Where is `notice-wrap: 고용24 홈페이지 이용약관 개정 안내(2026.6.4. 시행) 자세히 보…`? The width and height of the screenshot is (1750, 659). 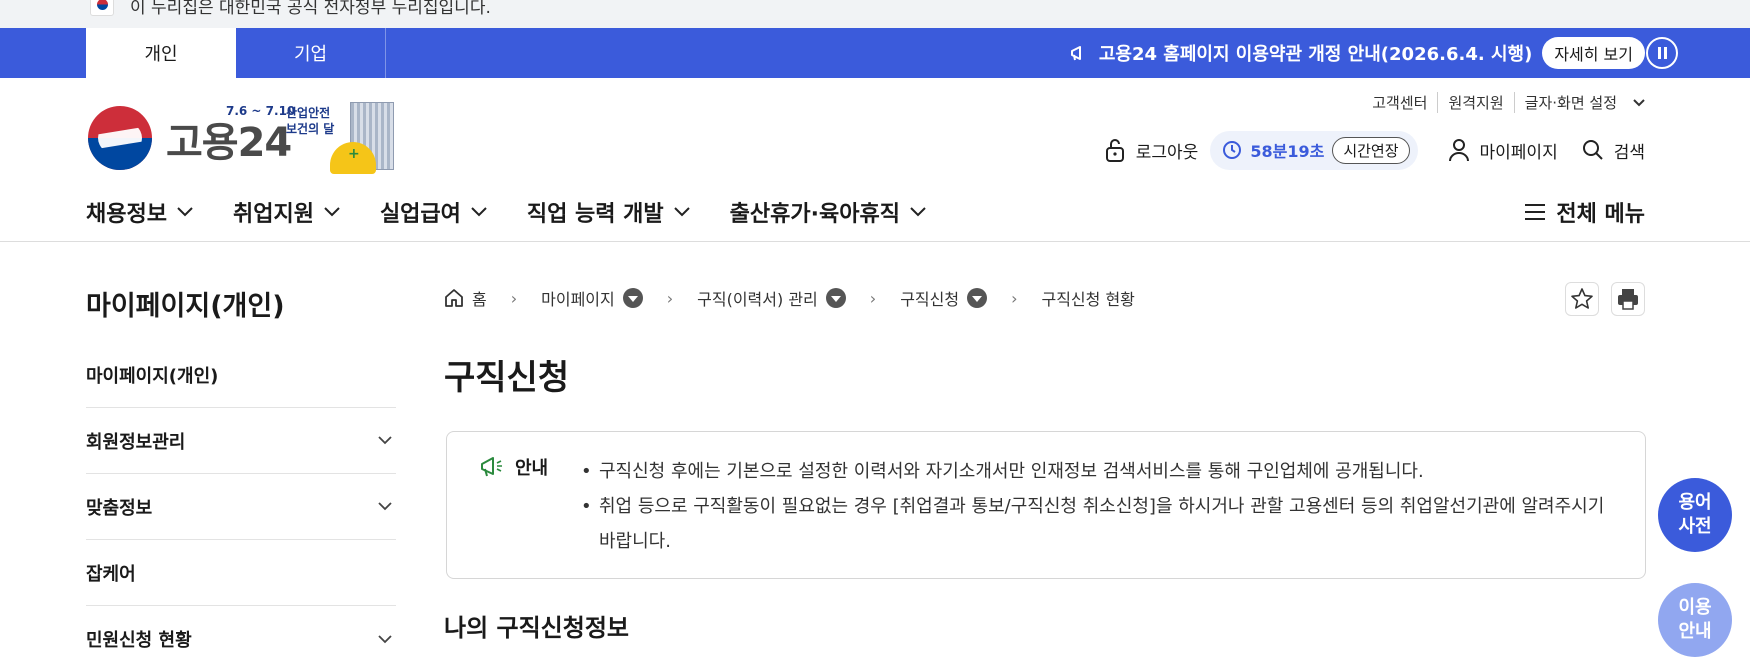 notice-wrap: 고용24 홈페이지 이용약관 개정 안내(2026.6.4. 시행) 자세히 보… is located at coordinates (1357, 53).